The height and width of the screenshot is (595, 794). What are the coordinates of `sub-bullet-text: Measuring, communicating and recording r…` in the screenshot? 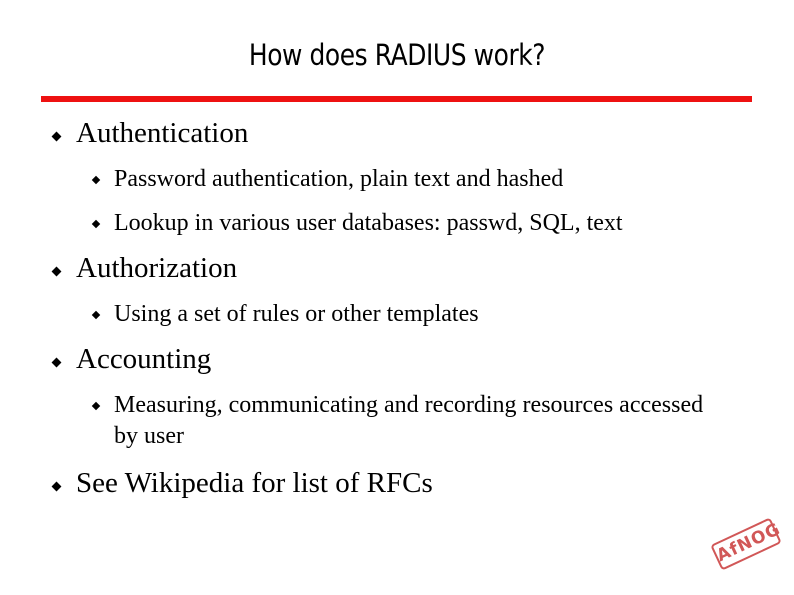 It's located at (409, 420).